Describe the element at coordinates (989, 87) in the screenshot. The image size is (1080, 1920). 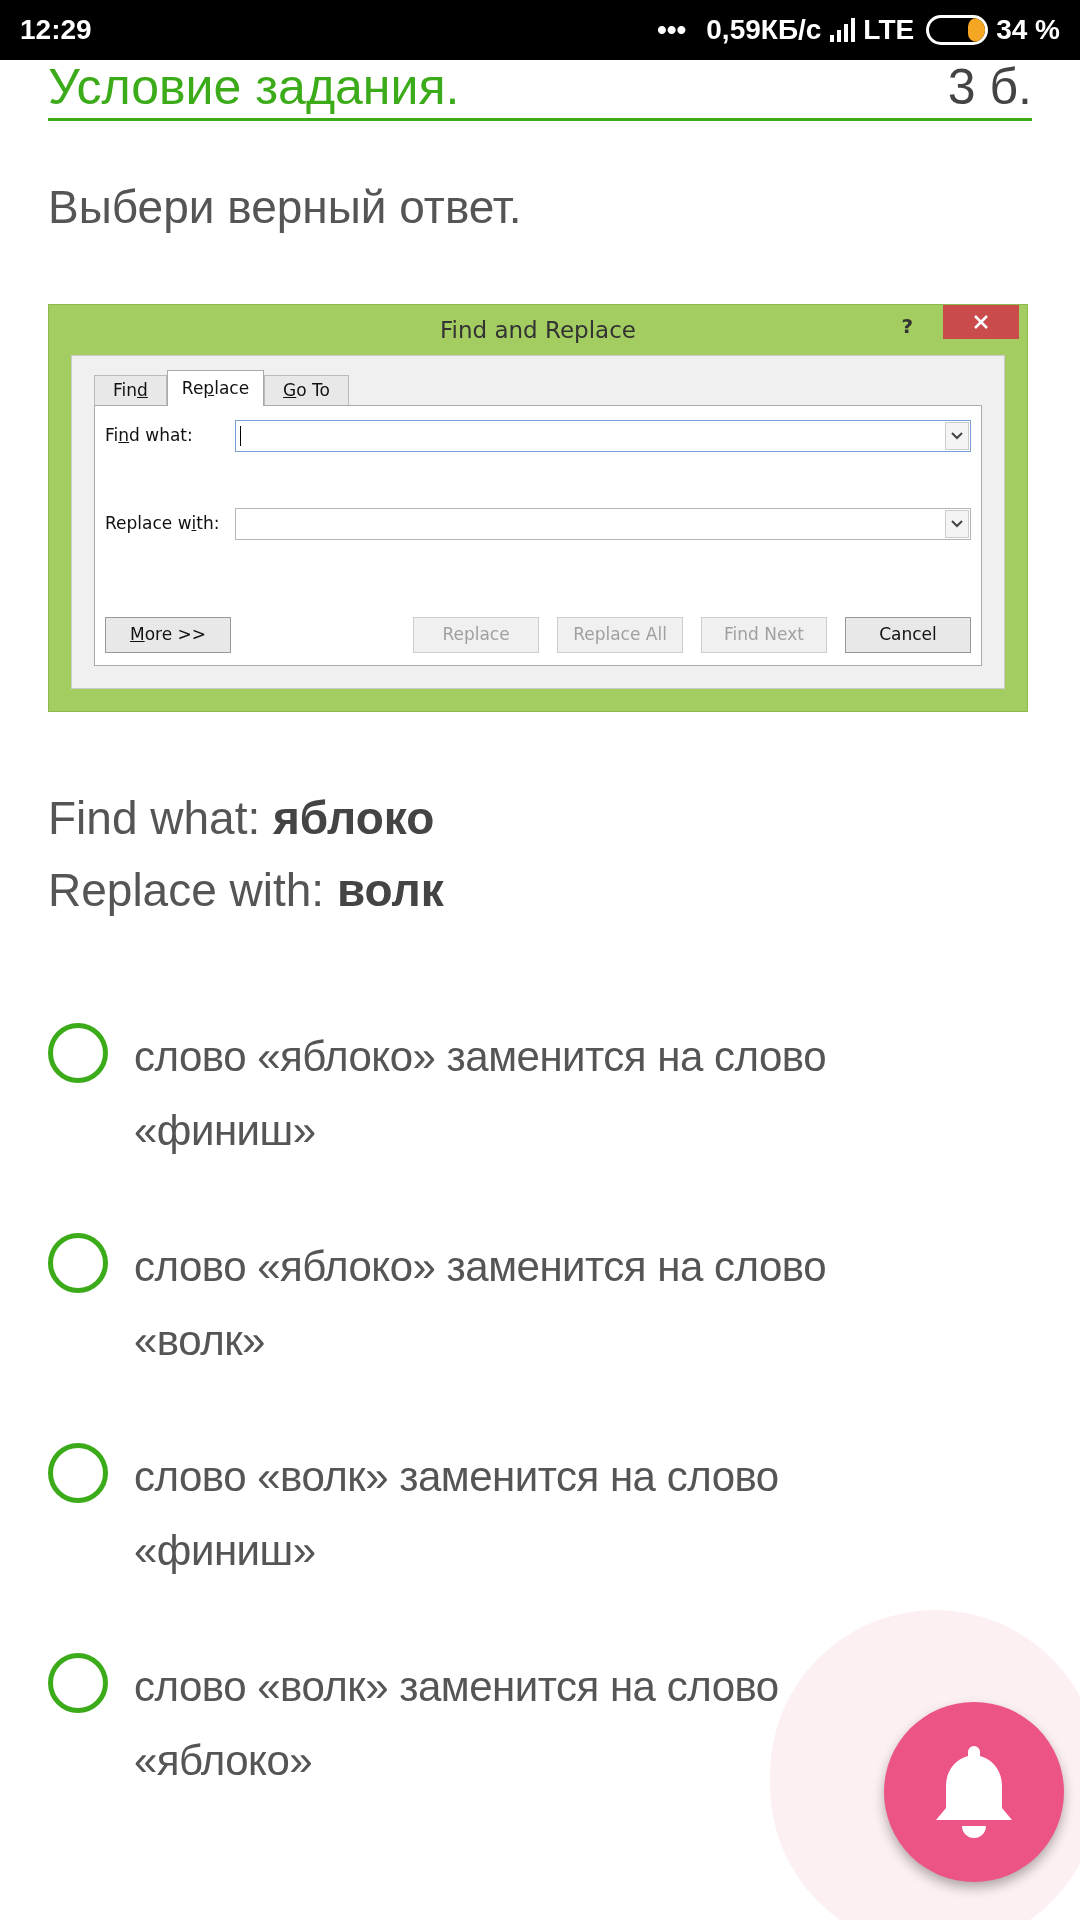
I see `task-points: 3 б.` at that location.